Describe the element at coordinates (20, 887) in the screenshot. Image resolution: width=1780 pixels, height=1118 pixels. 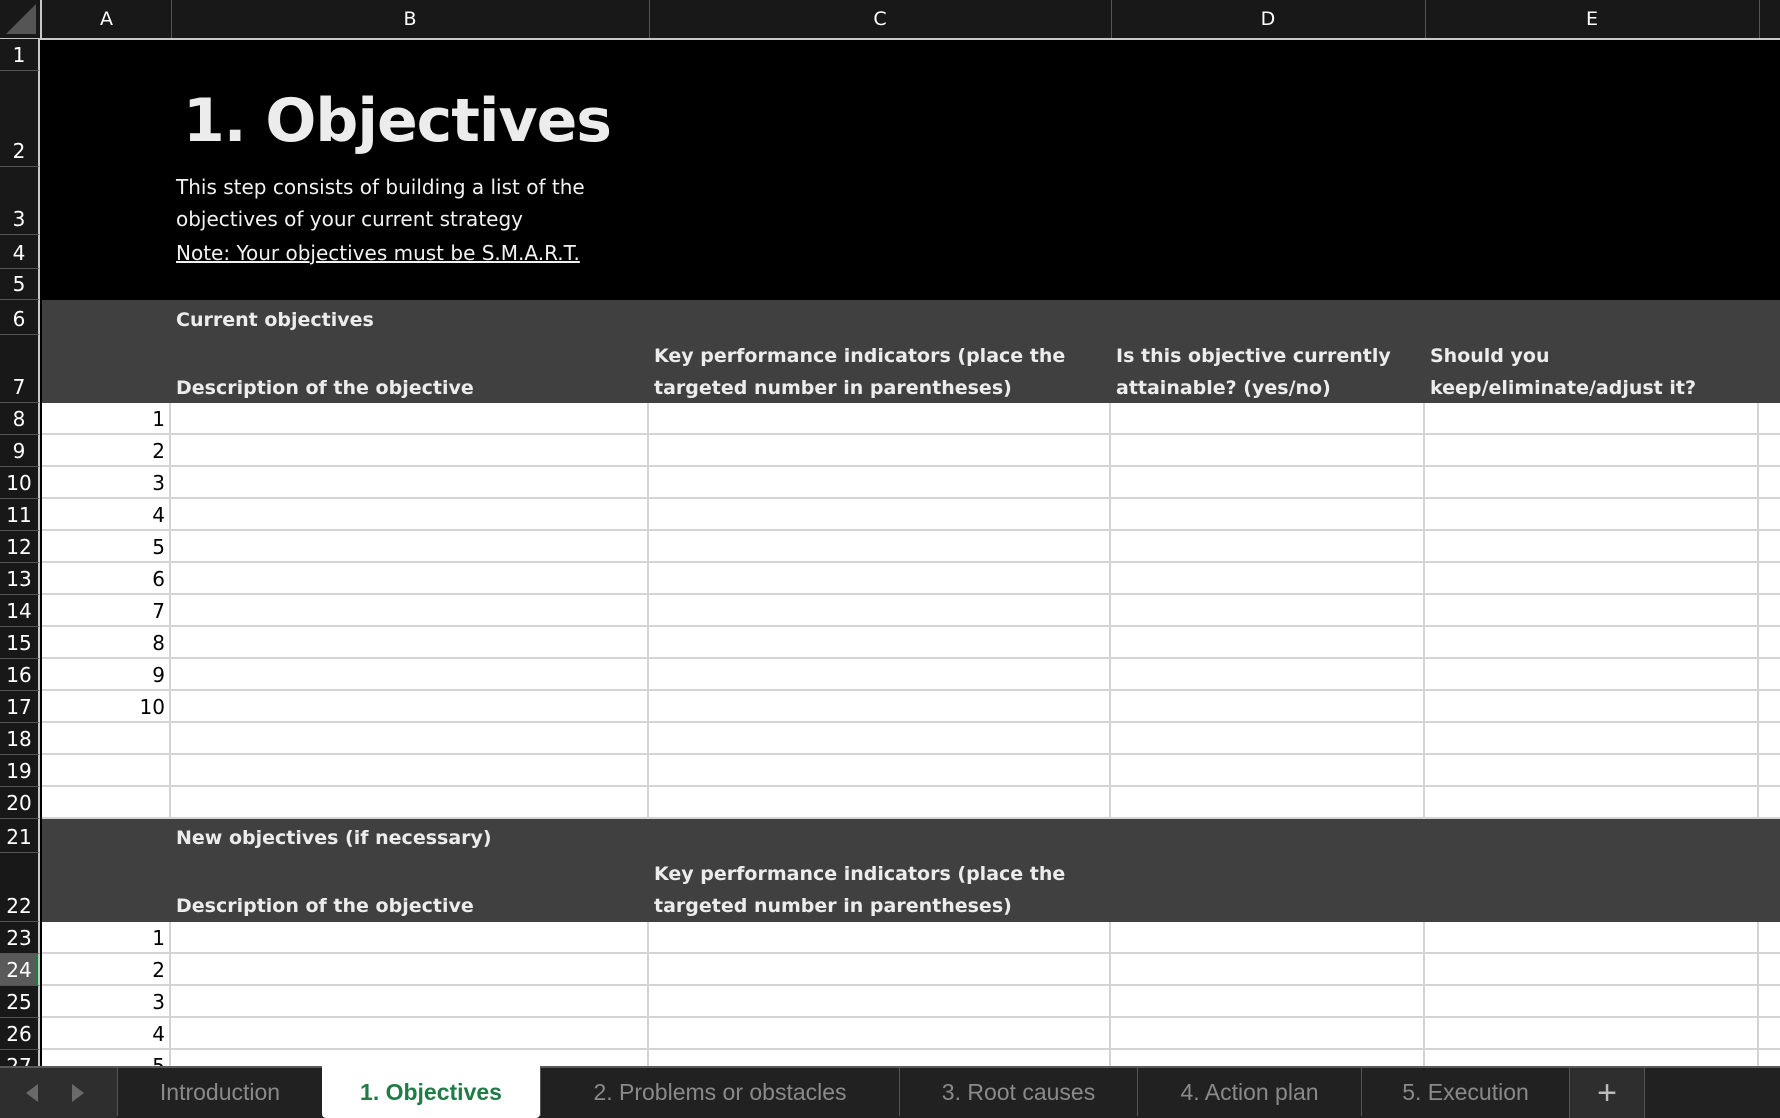
I see `row-header-22: 22` at that location.